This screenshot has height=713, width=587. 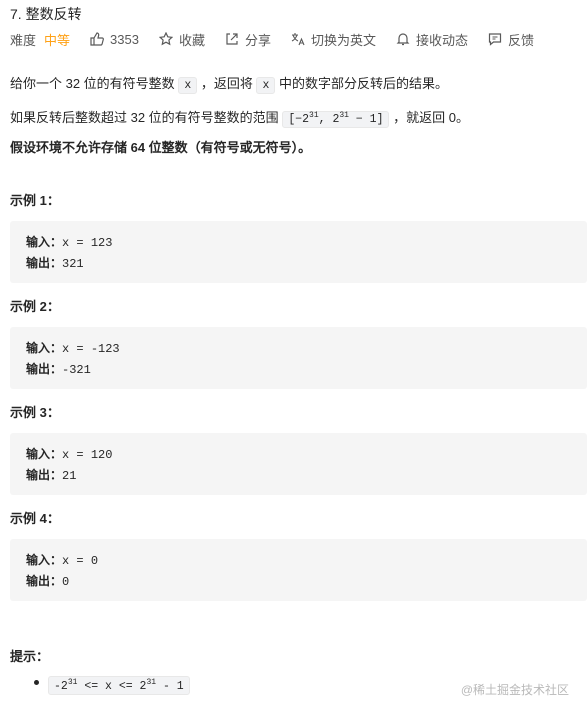 I want to click on desc-text: 中的数字部分反转后的结果。, so click(x=364, y=83).